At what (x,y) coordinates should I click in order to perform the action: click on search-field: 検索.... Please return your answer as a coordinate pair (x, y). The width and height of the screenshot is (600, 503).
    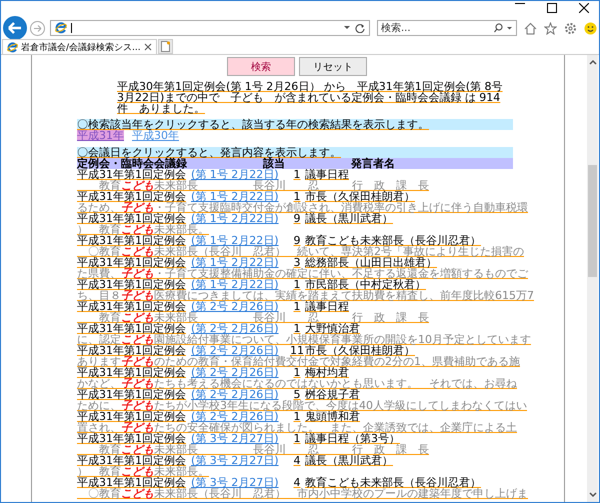
    Looking at the image, I should click on (447, 28).